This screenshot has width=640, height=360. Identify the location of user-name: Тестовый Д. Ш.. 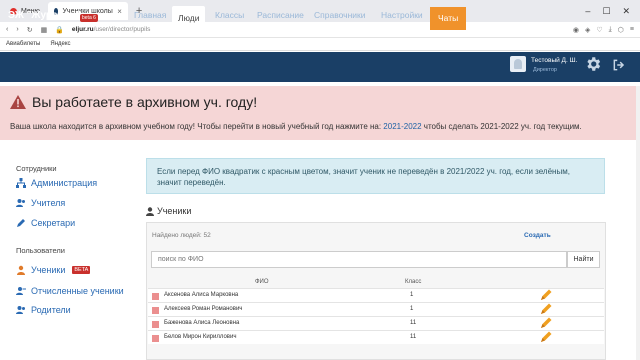
(554, 60).